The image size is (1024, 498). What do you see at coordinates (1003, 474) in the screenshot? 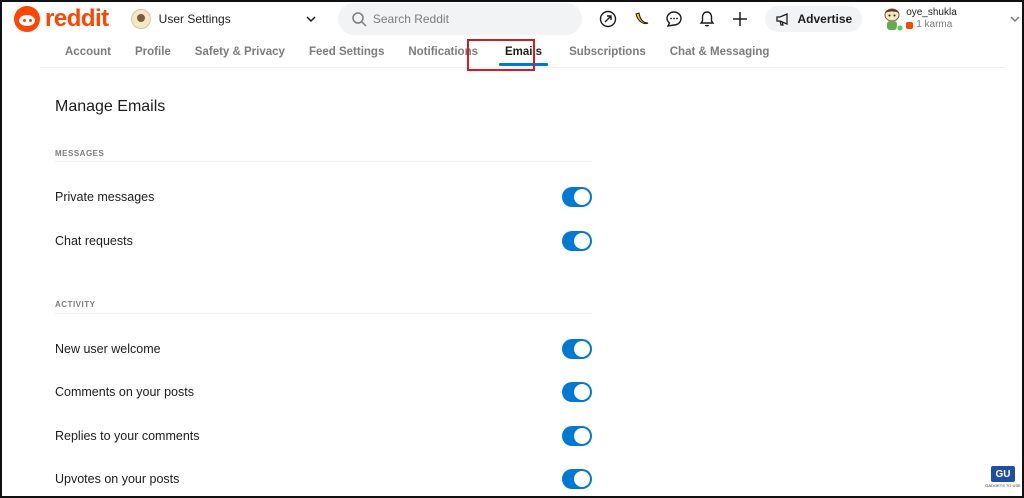
I see `watermark-mark: GU` at bounding box center [1003, 474].